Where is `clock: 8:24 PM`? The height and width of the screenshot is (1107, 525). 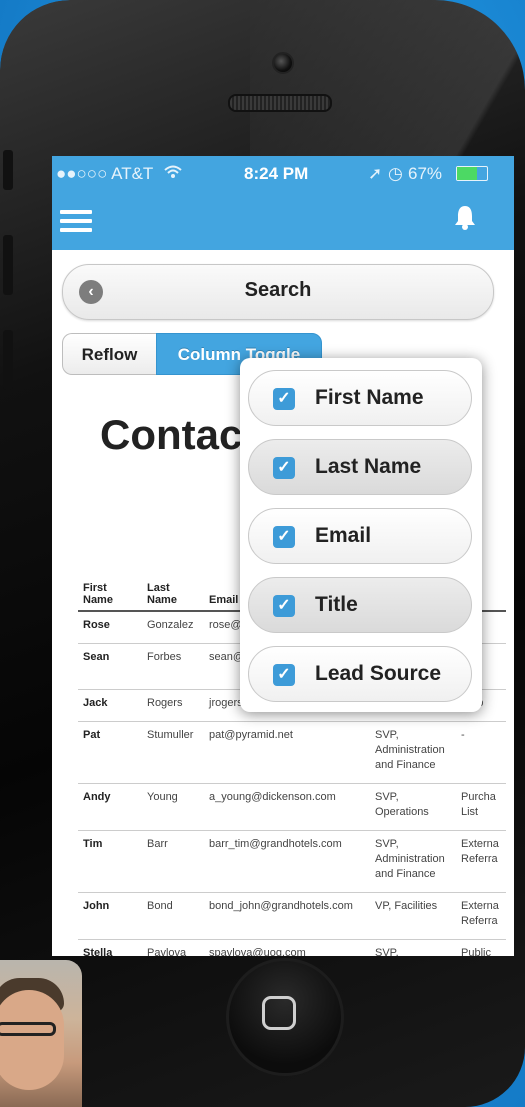 clock: 8:24 PM is located at coordinates (276, 173).